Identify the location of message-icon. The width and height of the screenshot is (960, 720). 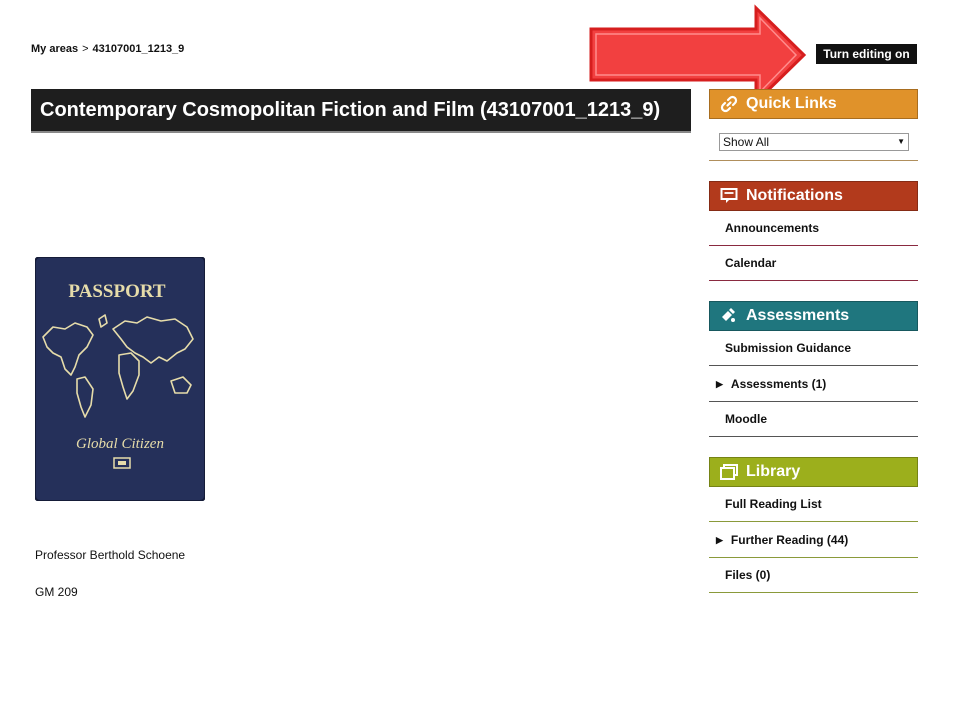
(729, 196).